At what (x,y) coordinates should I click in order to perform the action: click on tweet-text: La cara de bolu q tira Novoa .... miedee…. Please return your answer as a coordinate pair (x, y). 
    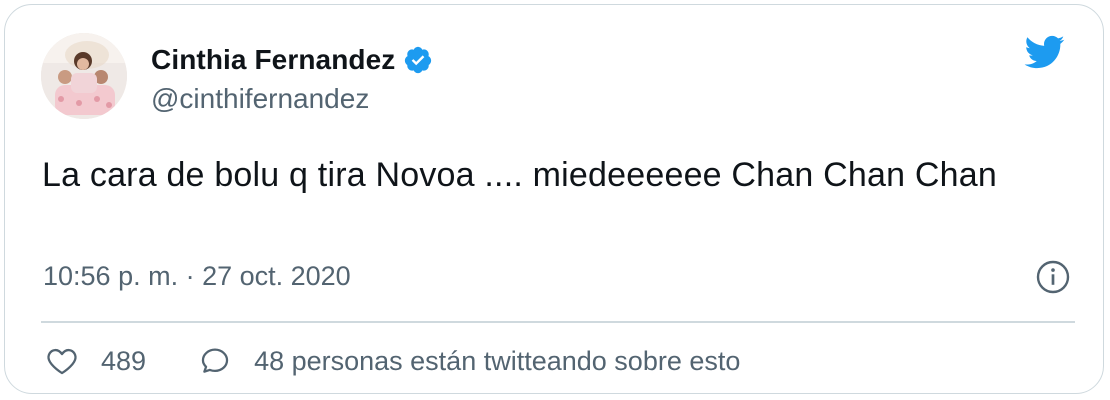
    Looking at the image, I should click on (519, 175).